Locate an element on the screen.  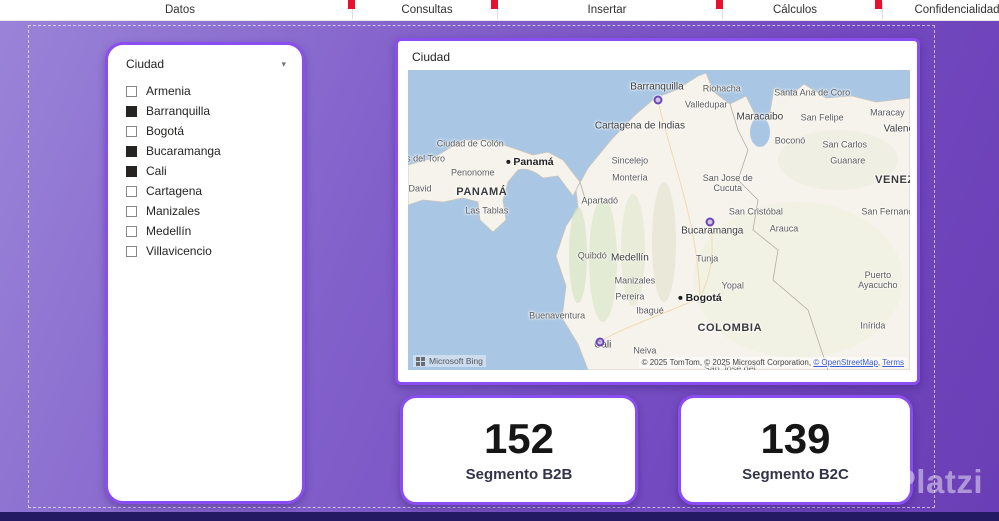
openstreetmap-link: © OpenStreetMap is located at coordinates (845, 362).